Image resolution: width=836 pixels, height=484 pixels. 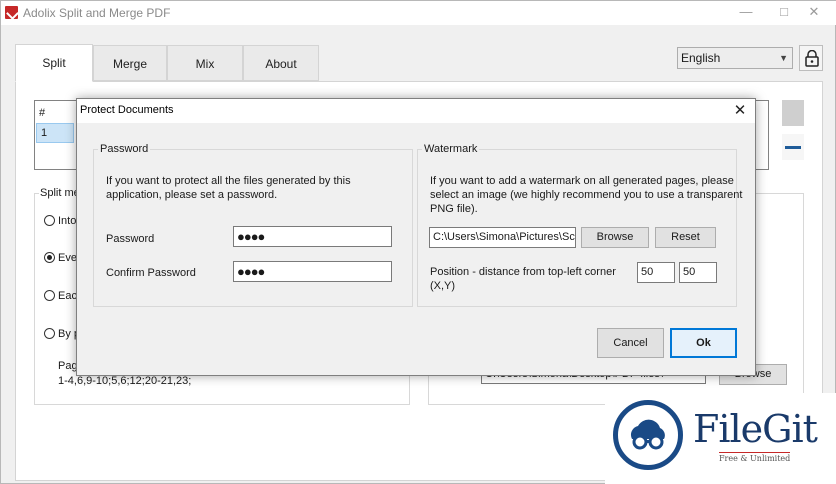 I want to click on remove-file-button, so click(x=793, y=147).